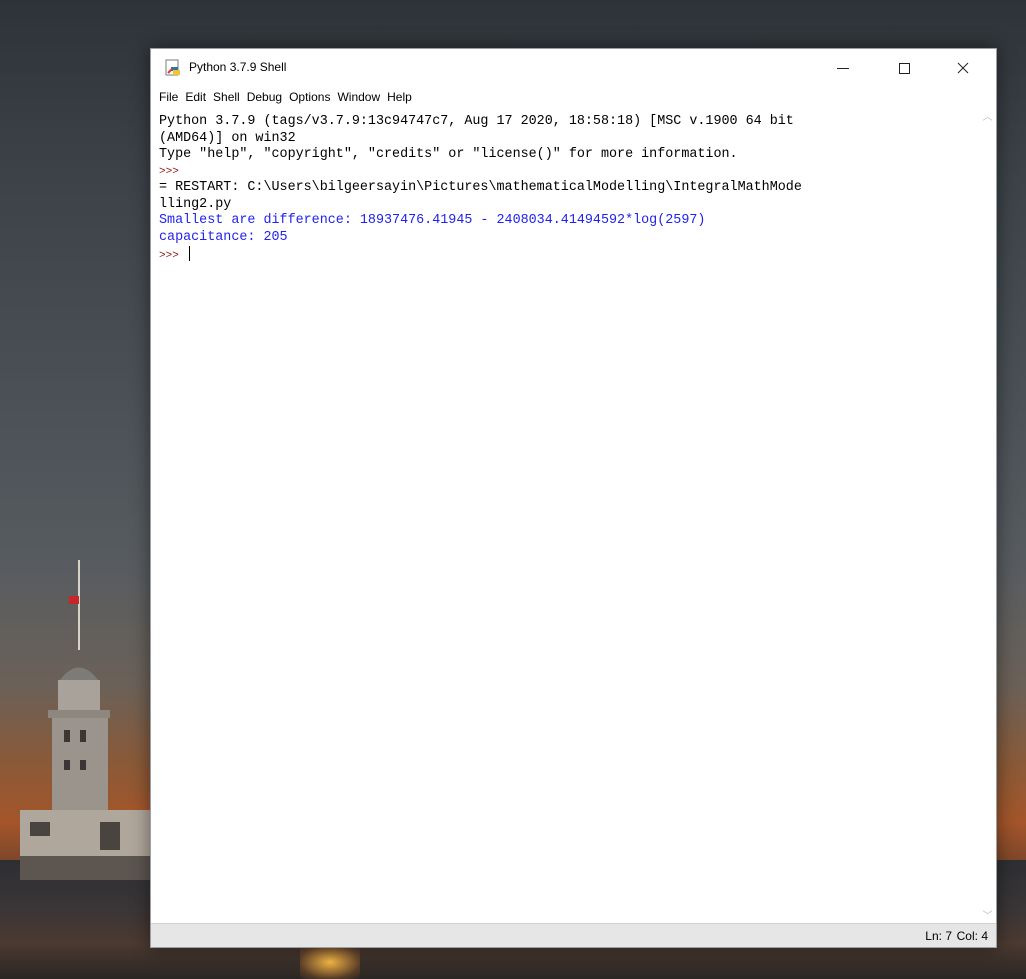 The height and width of the screenshot is (979, 1026). I want to click on title-bar: Python 3.7.9 Shell, so click(573, 68).